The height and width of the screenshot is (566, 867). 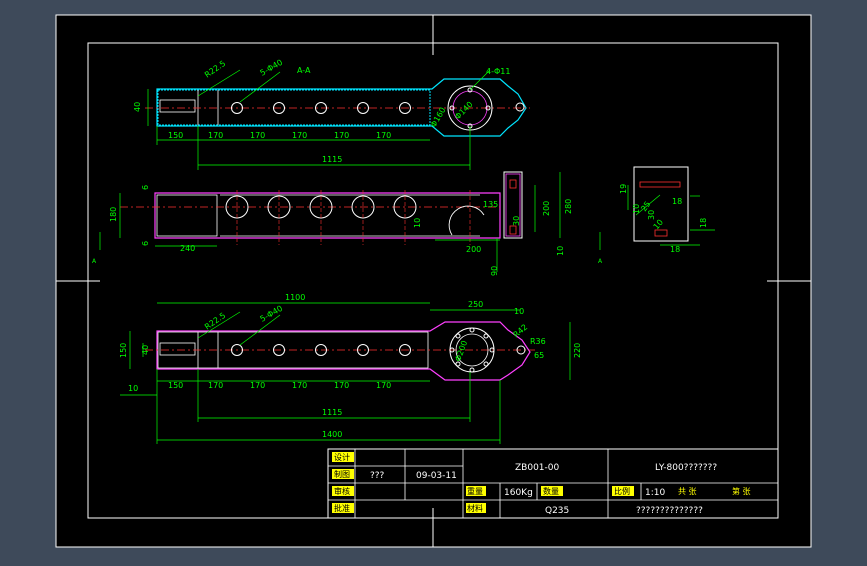 What do you see at coordinates (342, 474) in the screenshot?
I see `tb-label-draw: 制图` at bounding box center [342, 474].